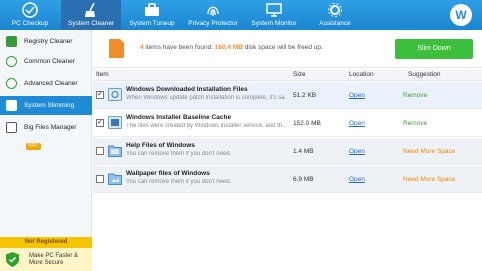 Image resolution: width=482 pixels, height=271 pixels. What do you see at coordinates (11, 41) in the screenshot?
I see `registry-icon` at bounding box center [11, 41].